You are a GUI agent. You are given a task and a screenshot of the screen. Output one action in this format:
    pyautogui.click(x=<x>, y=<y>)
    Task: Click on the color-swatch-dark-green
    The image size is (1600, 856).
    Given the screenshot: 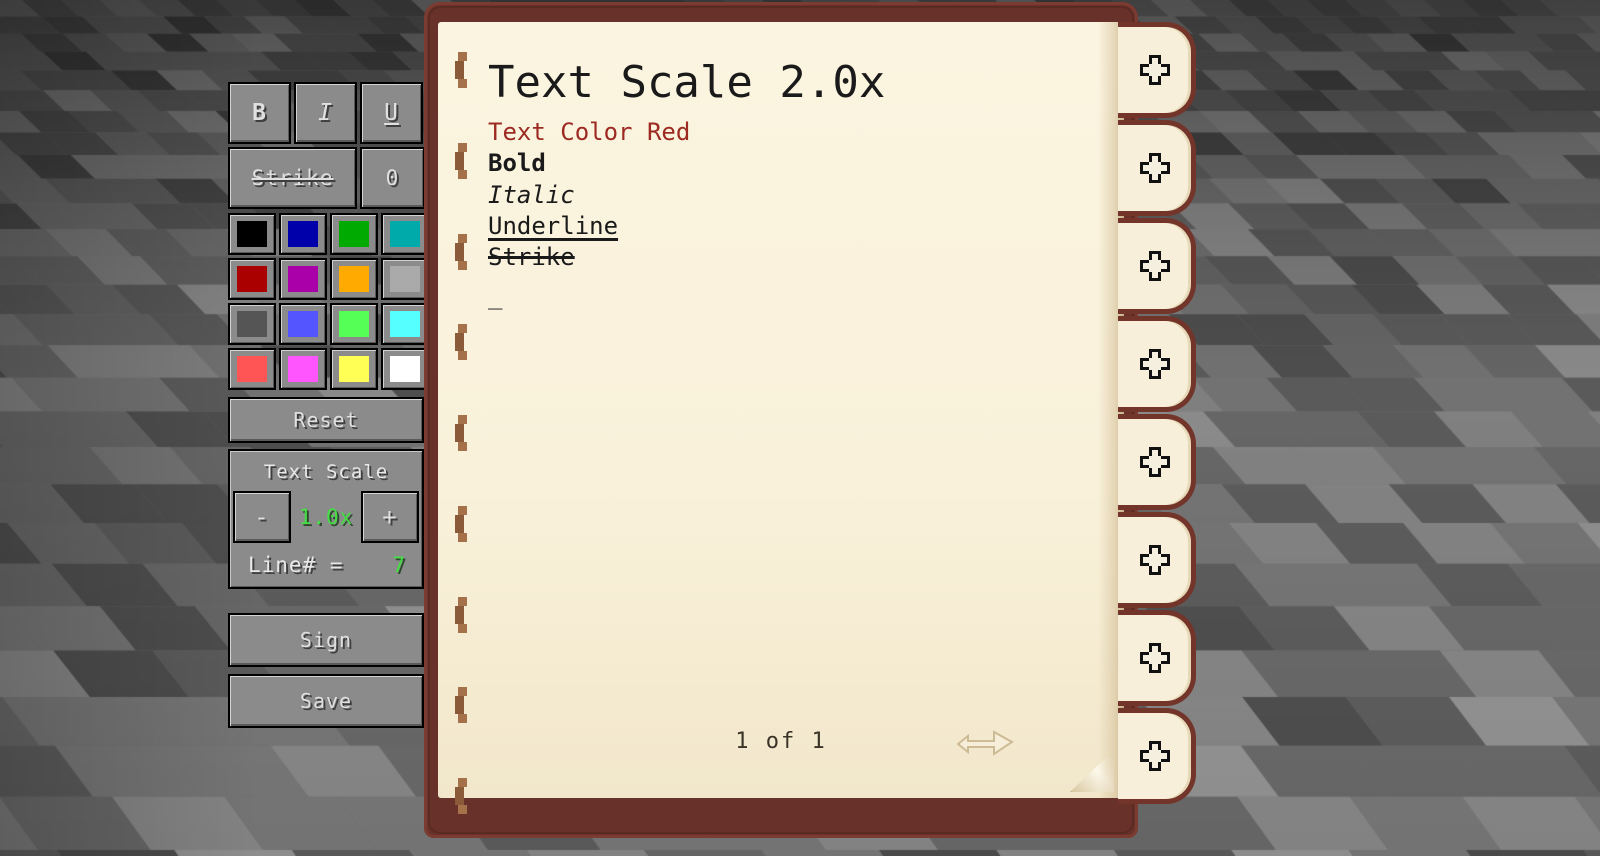 What is the action you would take?
    pyautogui.click(x=354, y=234)
    